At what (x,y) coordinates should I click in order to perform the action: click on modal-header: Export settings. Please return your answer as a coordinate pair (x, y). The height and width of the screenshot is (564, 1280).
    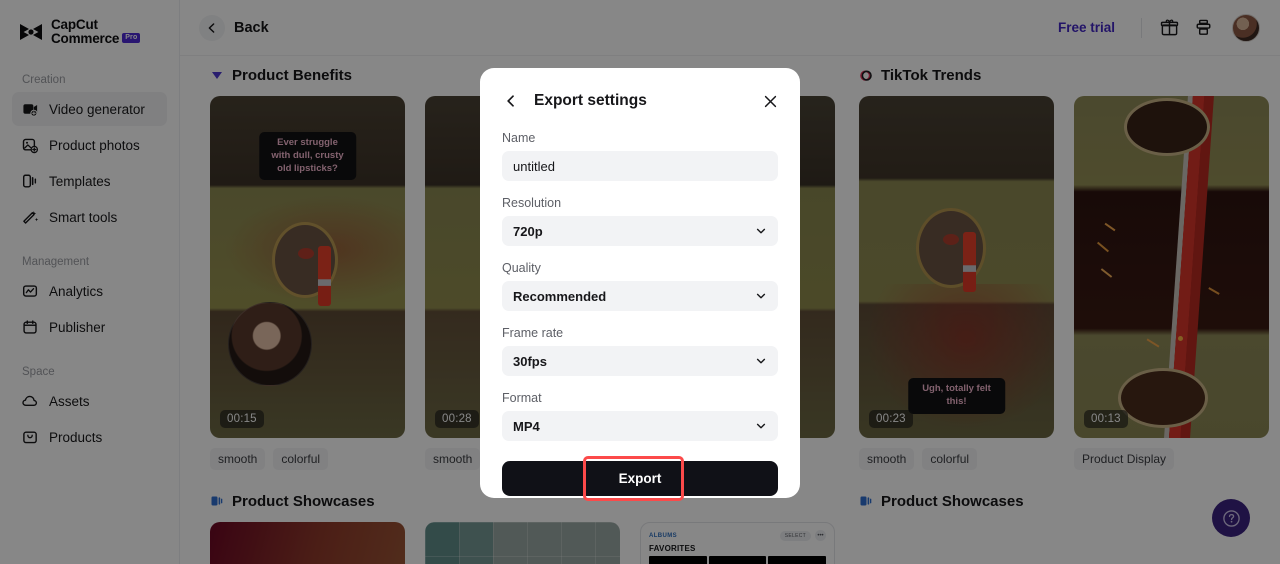
    Looking at the image, I should click on (640, 101).